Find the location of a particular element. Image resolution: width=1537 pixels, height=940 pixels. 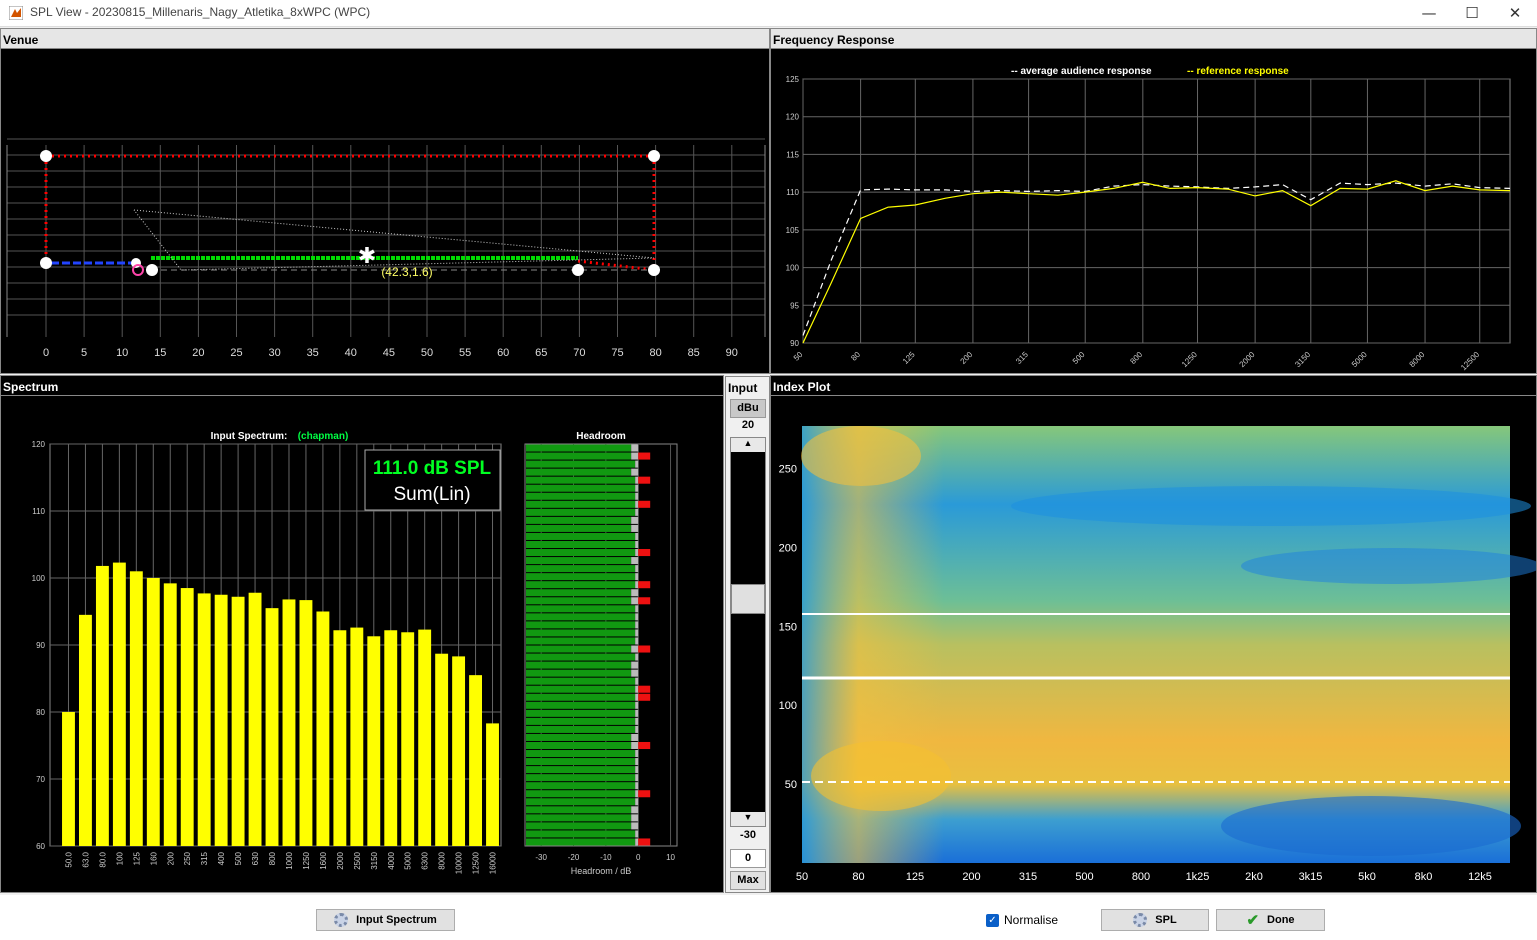

input-value-field: 0 is located at coordinates (748, 858).